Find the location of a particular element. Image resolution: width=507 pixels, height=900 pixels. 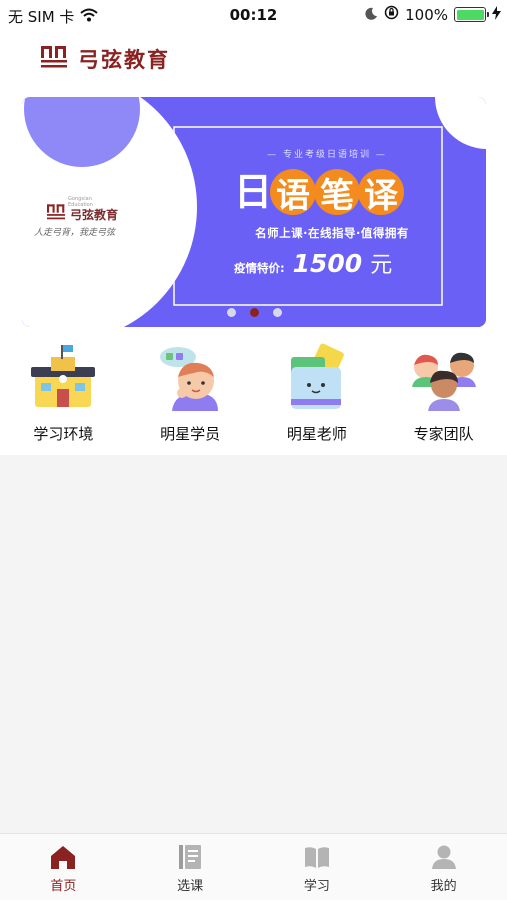

banner-logo: Gongxian Education 弓弦教育 is located at coordinates (82, 210).